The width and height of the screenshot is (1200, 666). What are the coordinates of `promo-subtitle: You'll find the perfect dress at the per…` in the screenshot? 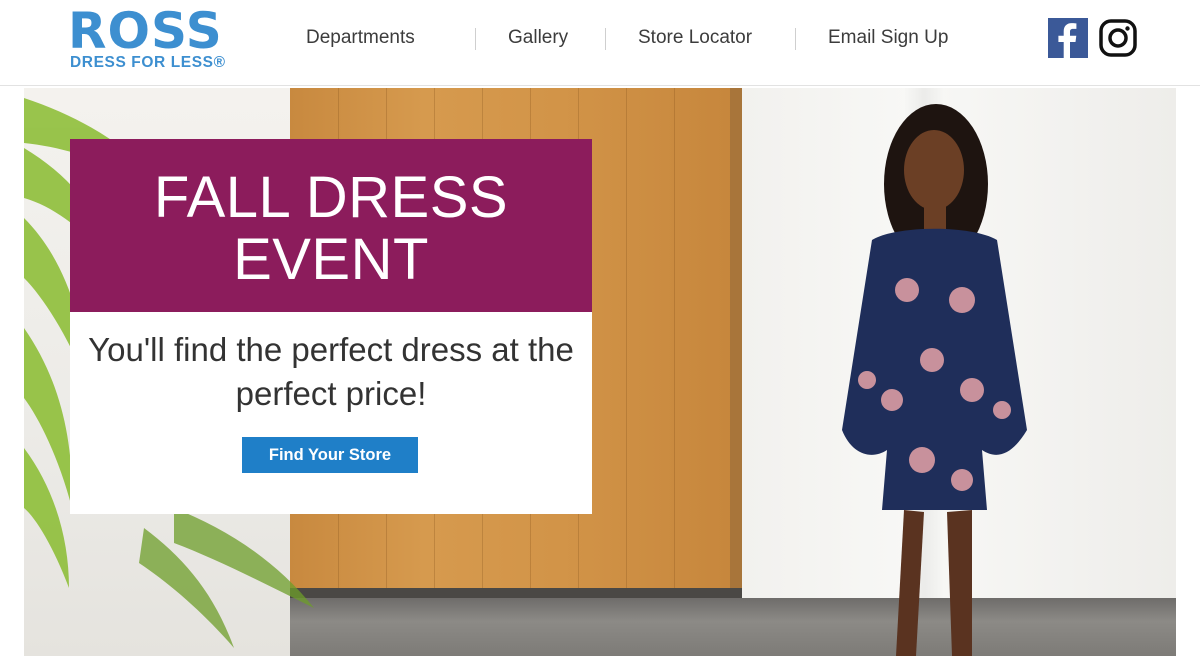 It's located at (331, 371).